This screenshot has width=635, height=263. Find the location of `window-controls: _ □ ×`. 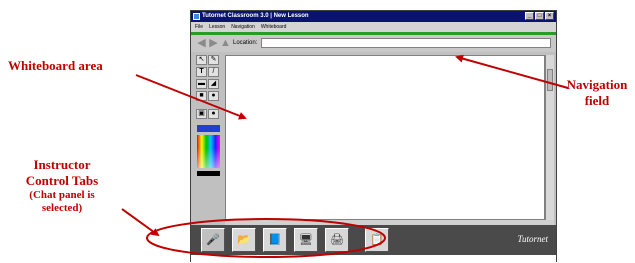

window-controls: _ □ × is located at coordinates (539, 16).